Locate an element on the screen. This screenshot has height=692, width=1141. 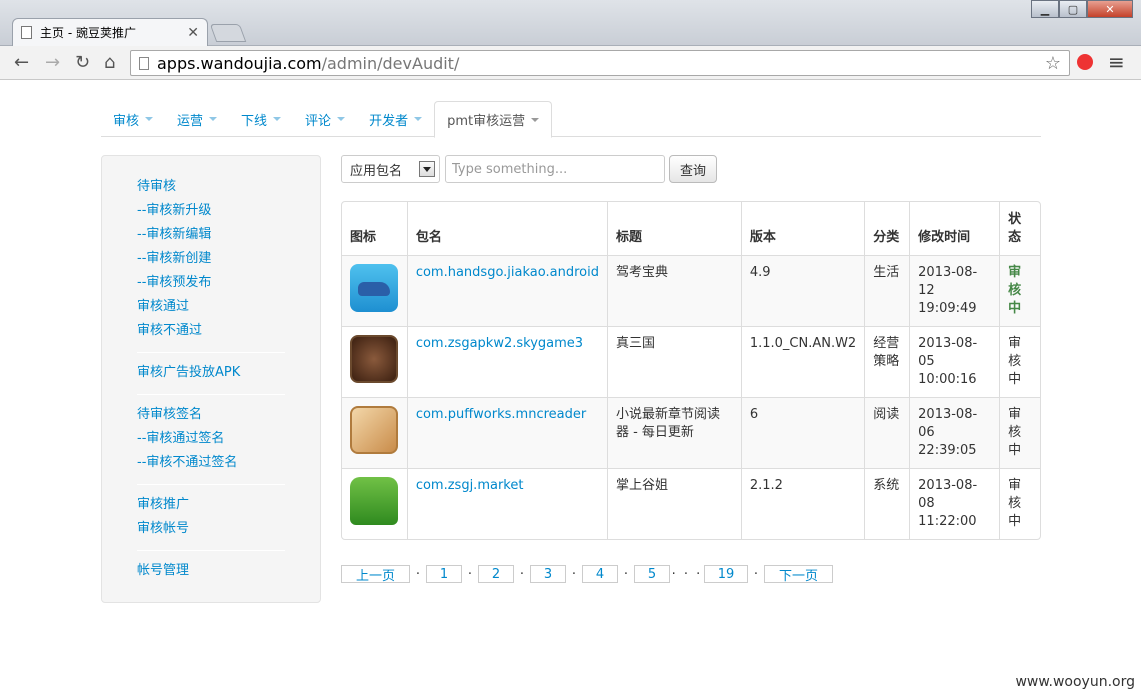
sidebar-item-new-create: --审核新创建 is located at coordinates (174, 259).